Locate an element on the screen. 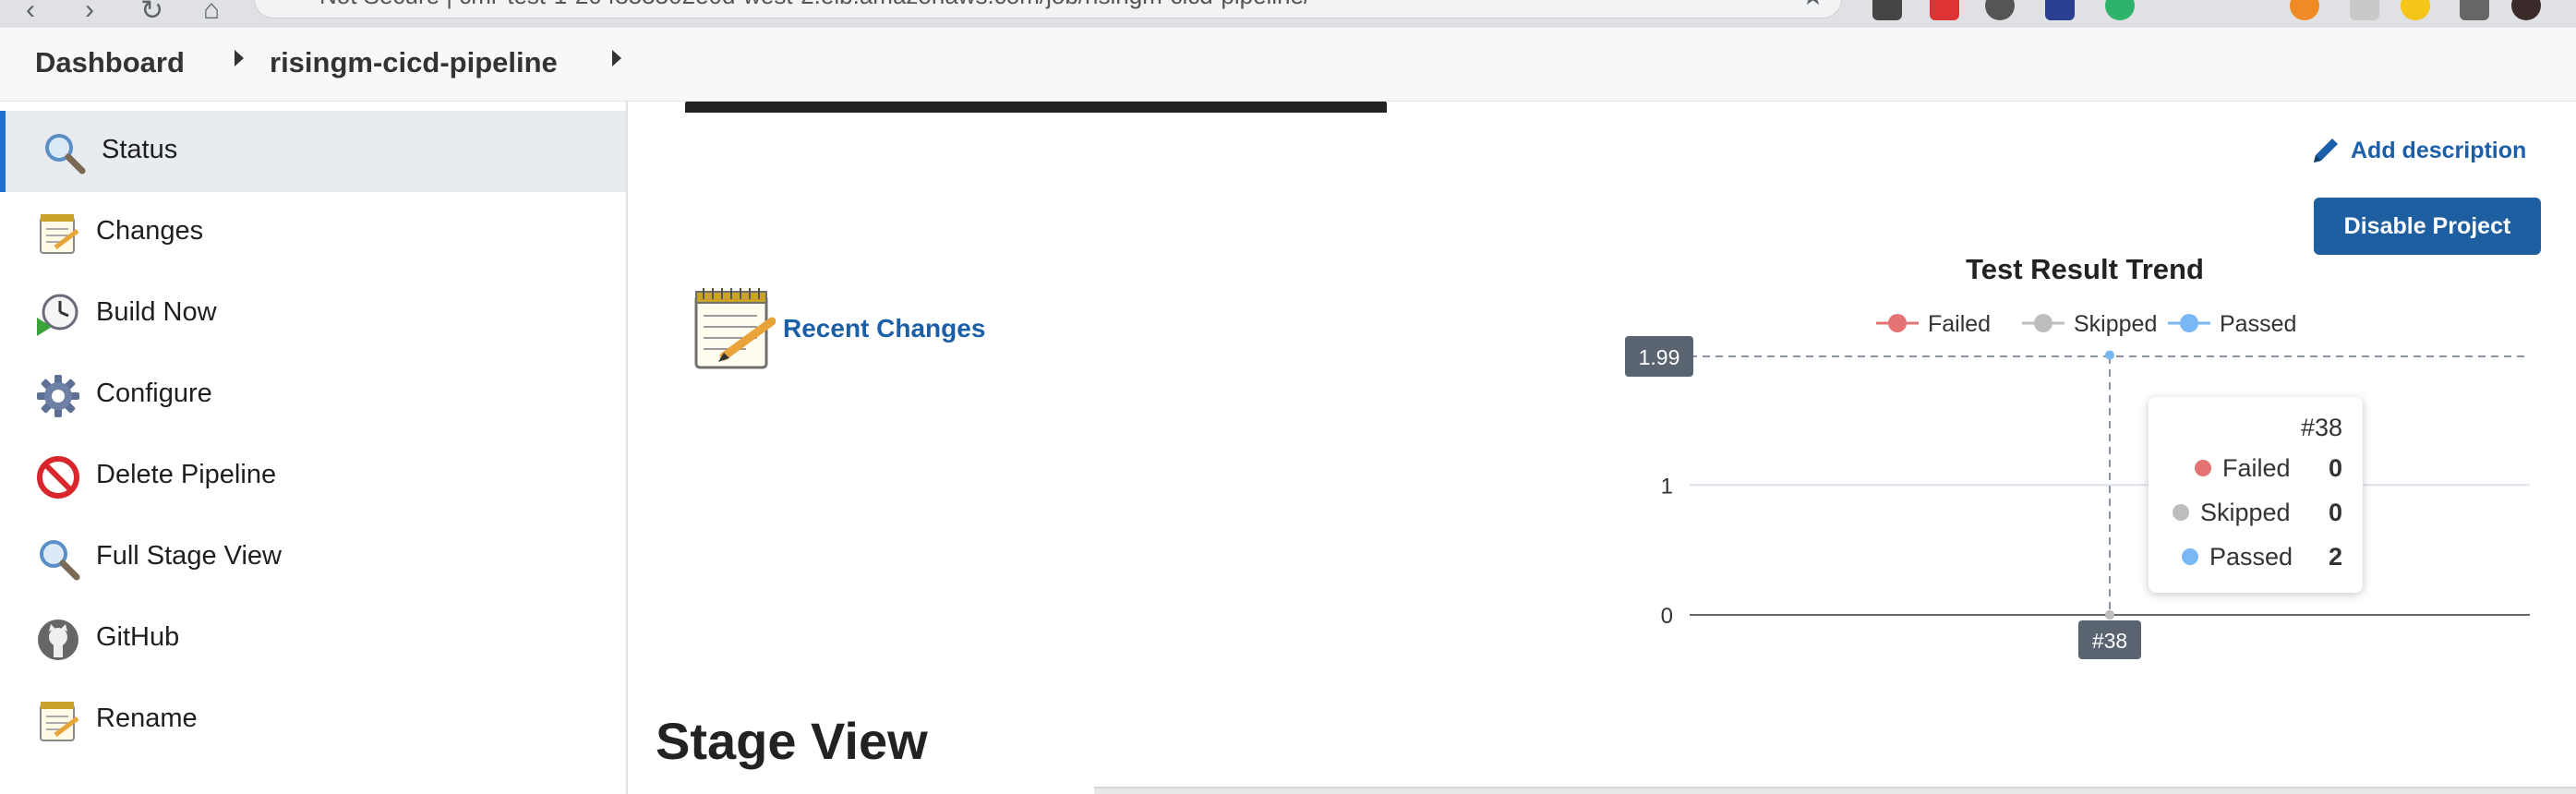 Image resolution: width=2576 pixels, height=794 pixels. back-icon: ‹ is located at coordinates (30, 13).